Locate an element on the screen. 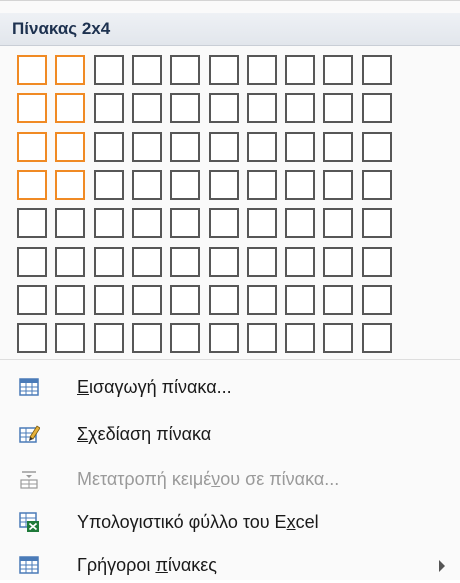 This screenshot has width=460, height=583. excel-spreadsheet-item: Υπολογιστικό φύλλο του Excel is located at coordinates (230, 522).